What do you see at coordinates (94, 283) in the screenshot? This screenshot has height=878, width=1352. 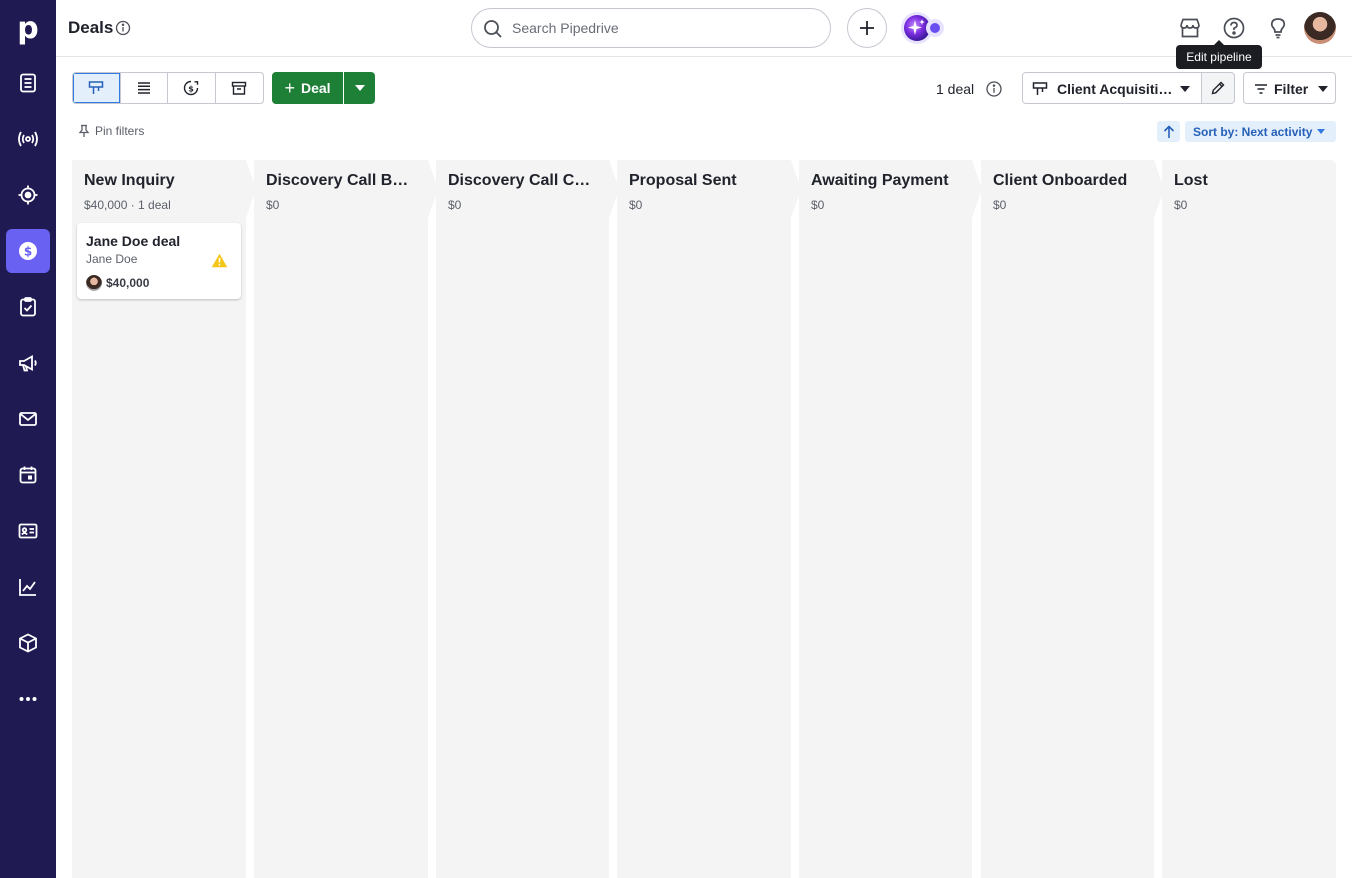 I see `owner-avatar` at bounding box center [94, 283].